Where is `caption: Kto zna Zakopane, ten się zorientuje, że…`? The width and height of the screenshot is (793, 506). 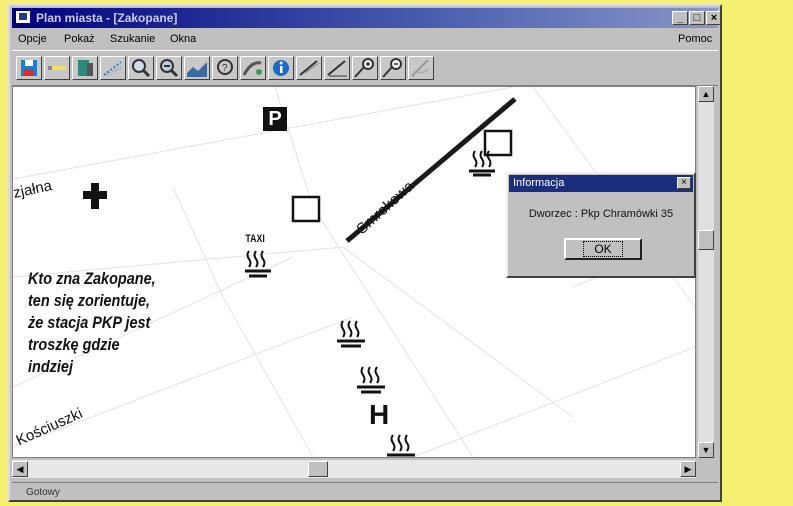 caption: Kto zna Zakopane, ten się zorientuje, że… is located at coordinates (109, 323).